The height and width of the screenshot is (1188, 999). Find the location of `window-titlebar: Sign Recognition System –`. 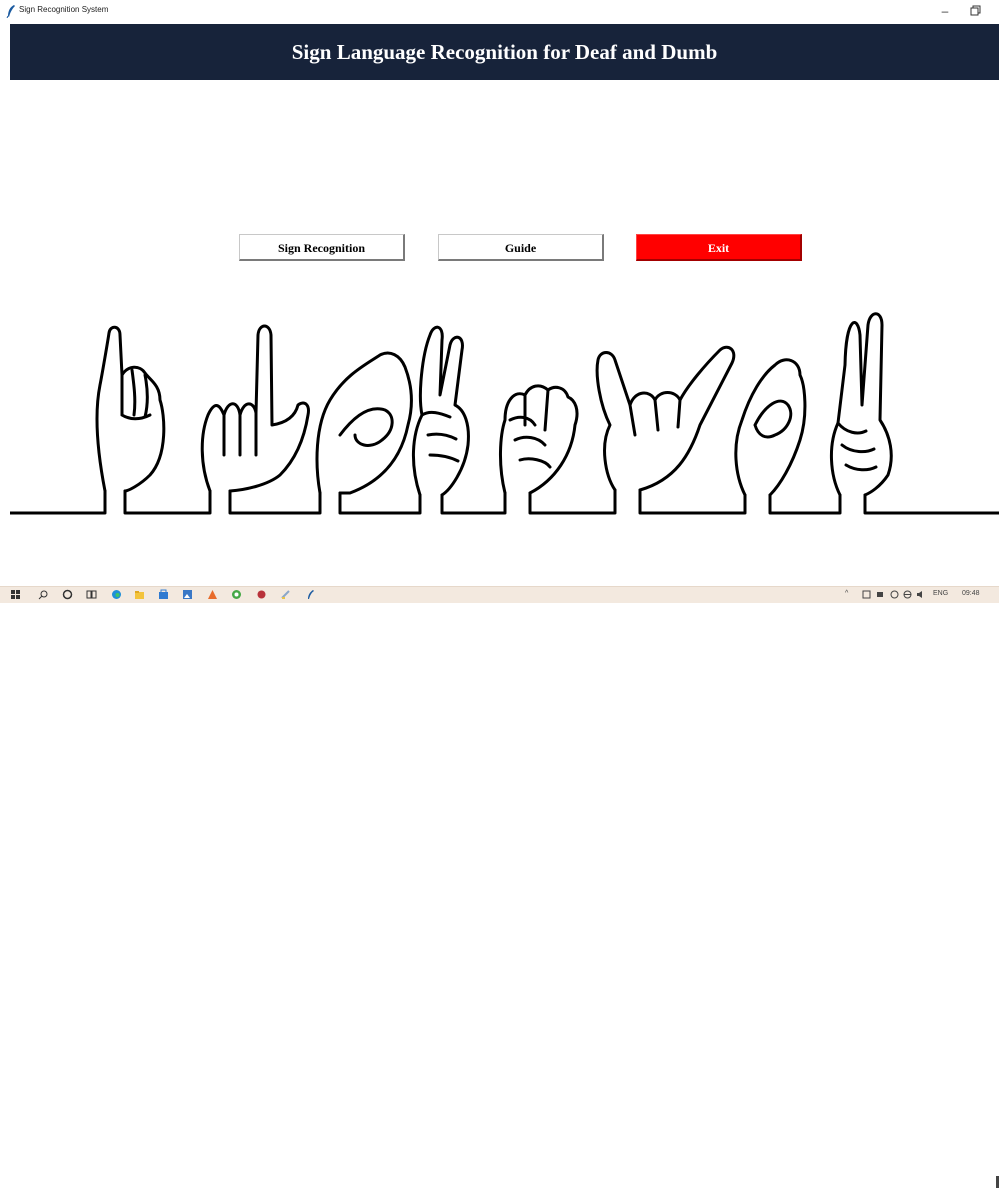

window-titlebar: Sign Recognition System – is located at coordinates (499, 11).